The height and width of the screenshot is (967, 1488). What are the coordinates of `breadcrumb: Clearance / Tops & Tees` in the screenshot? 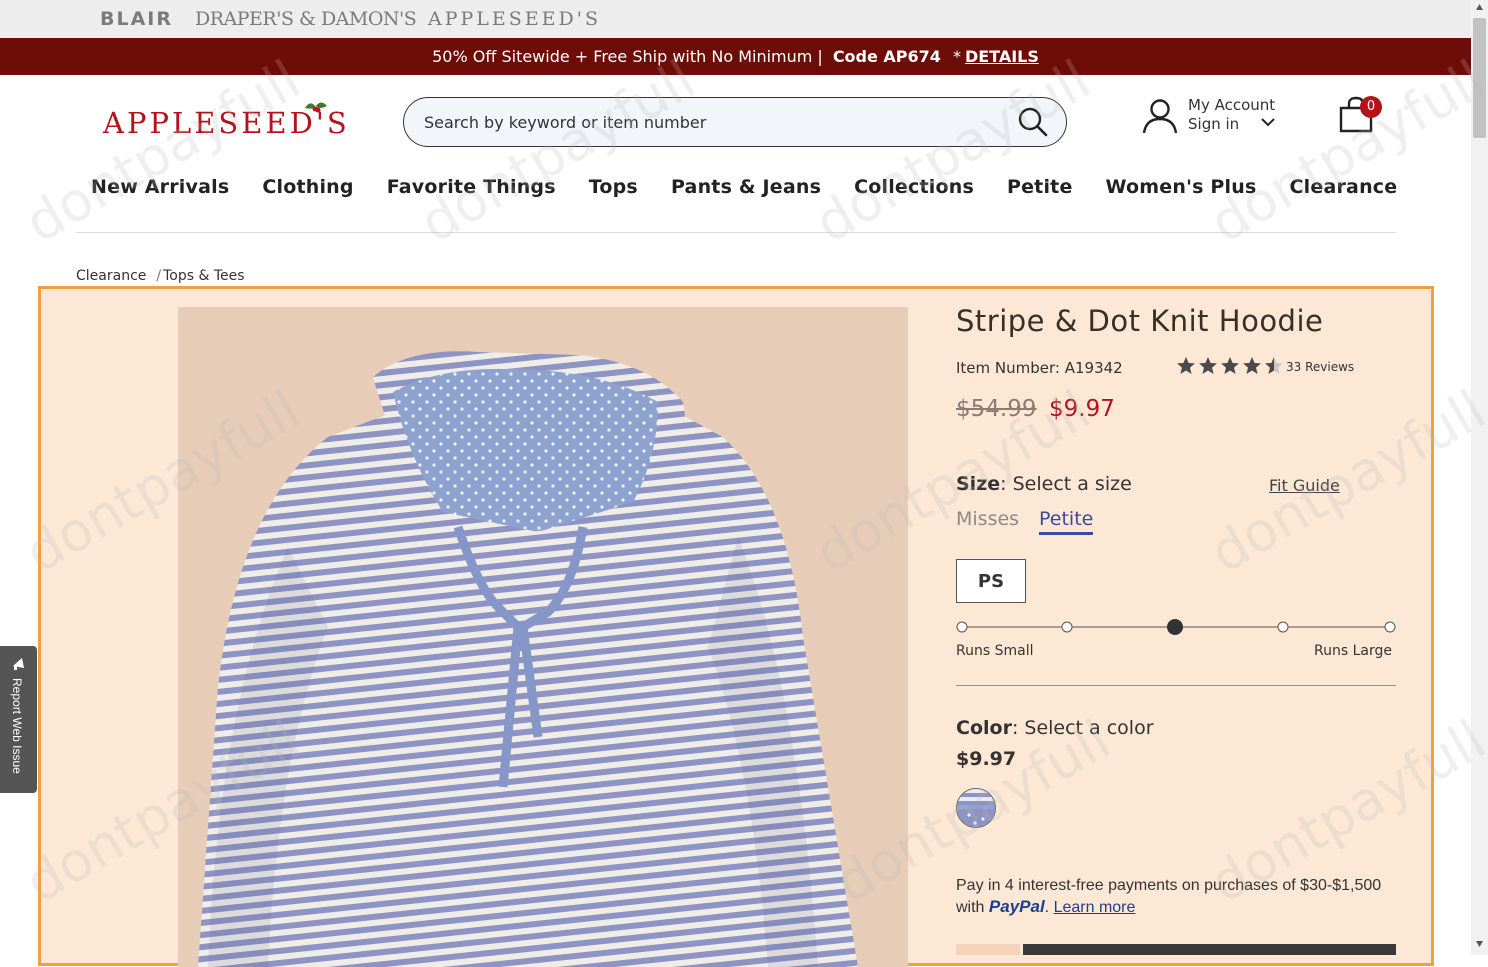 It's located at (160, 276).